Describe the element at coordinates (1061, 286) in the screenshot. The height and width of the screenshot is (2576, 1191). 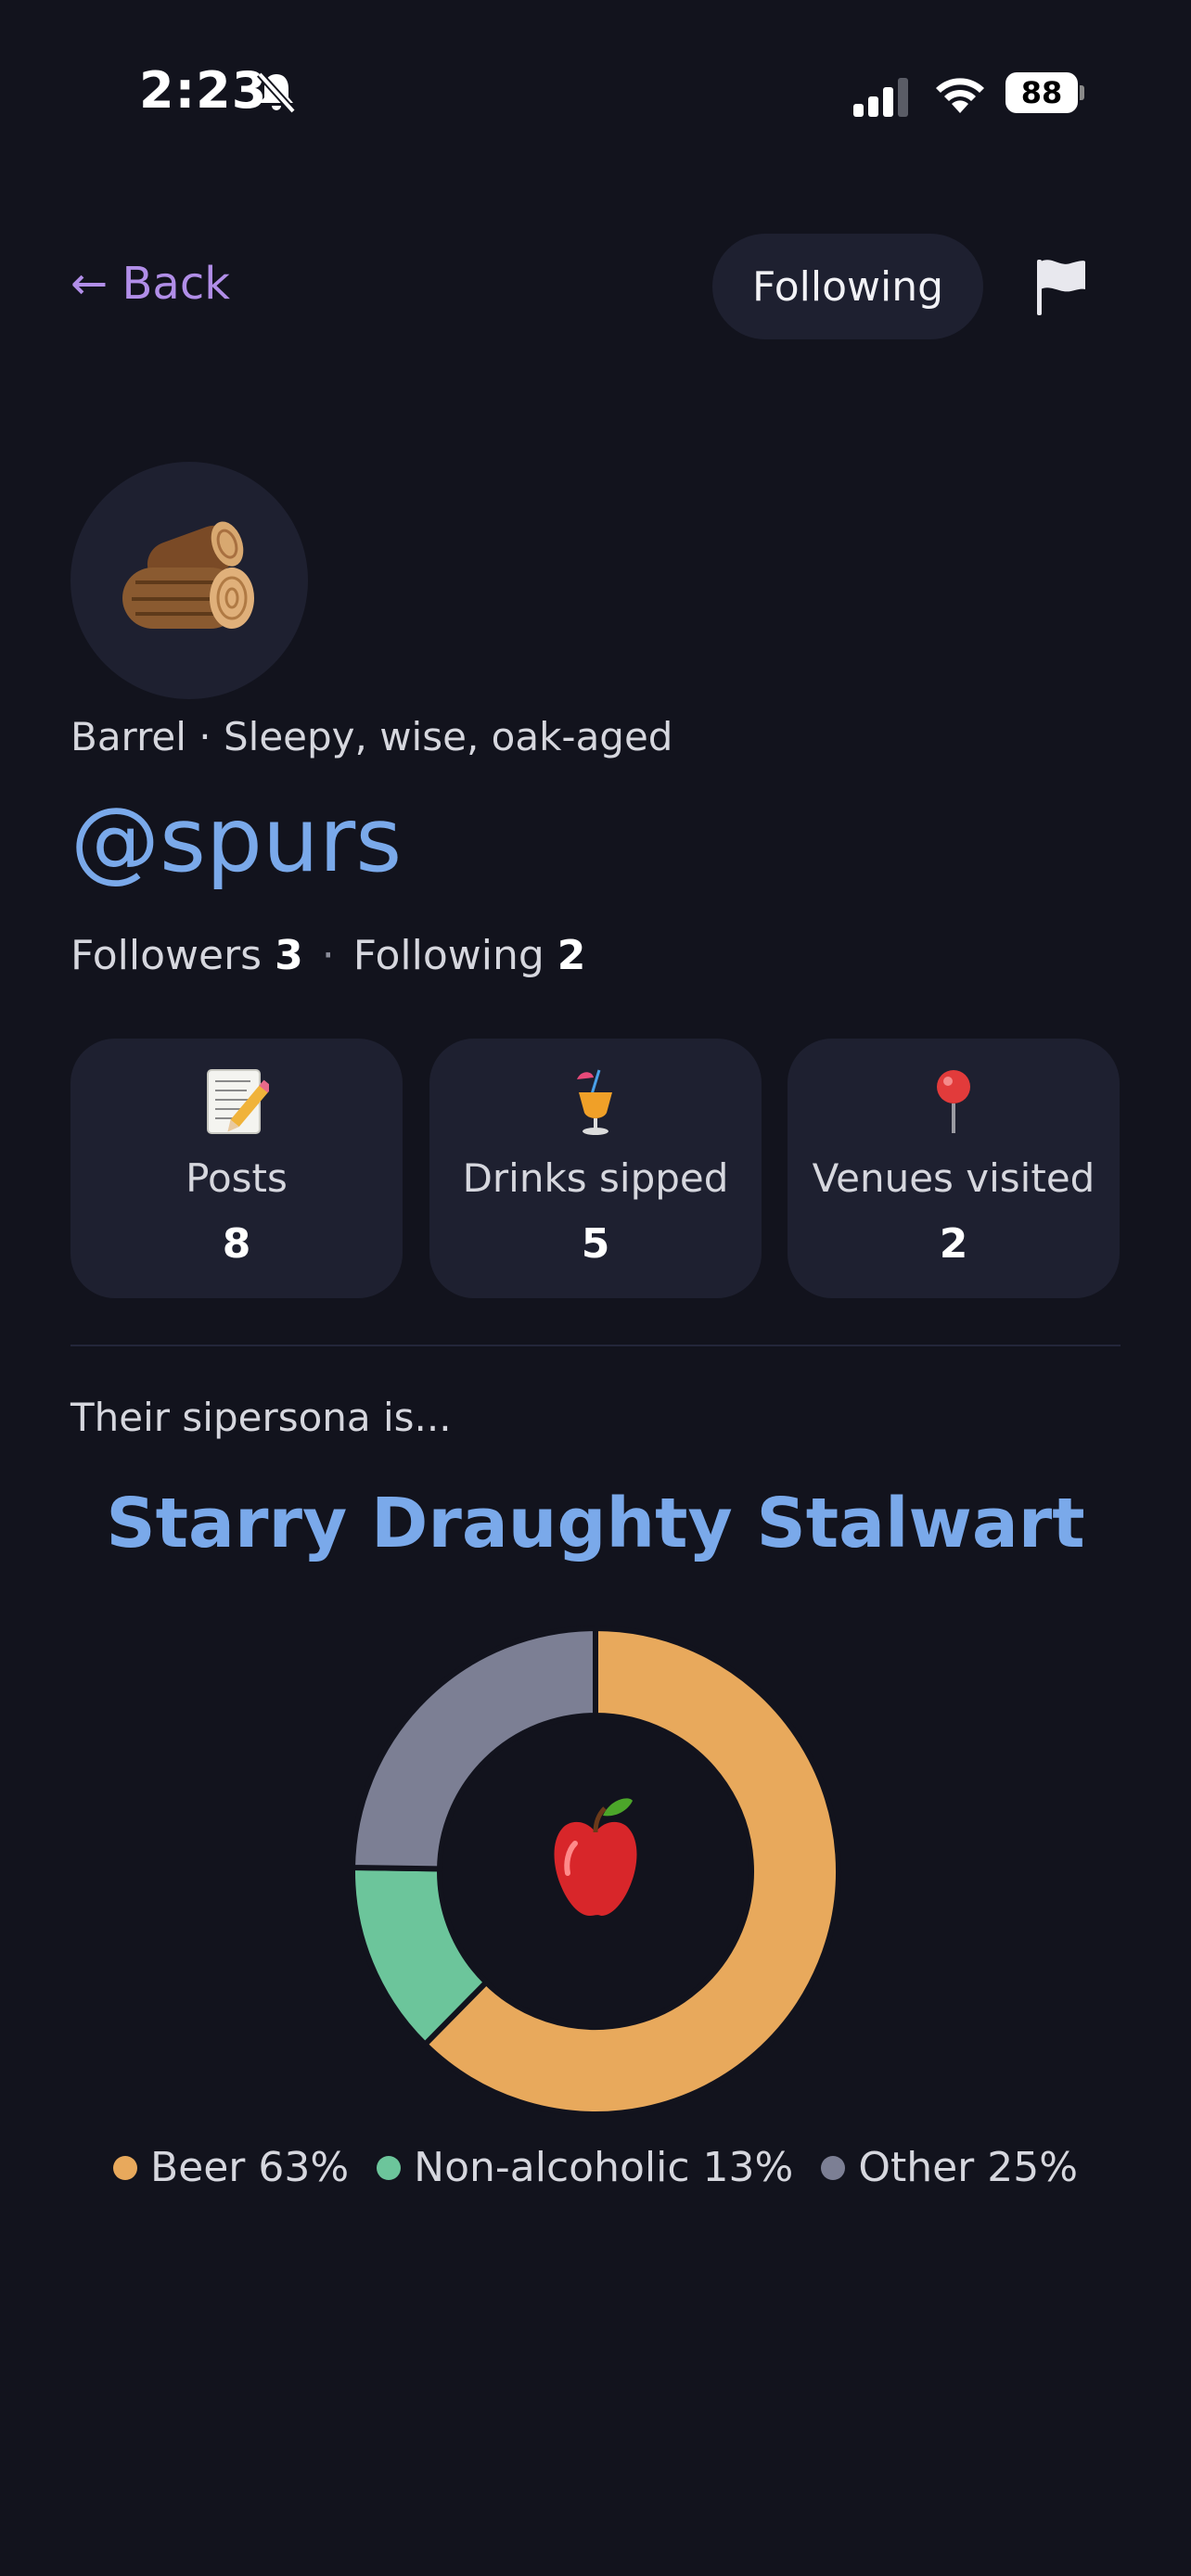
I see `report-flag-icon` at that location.